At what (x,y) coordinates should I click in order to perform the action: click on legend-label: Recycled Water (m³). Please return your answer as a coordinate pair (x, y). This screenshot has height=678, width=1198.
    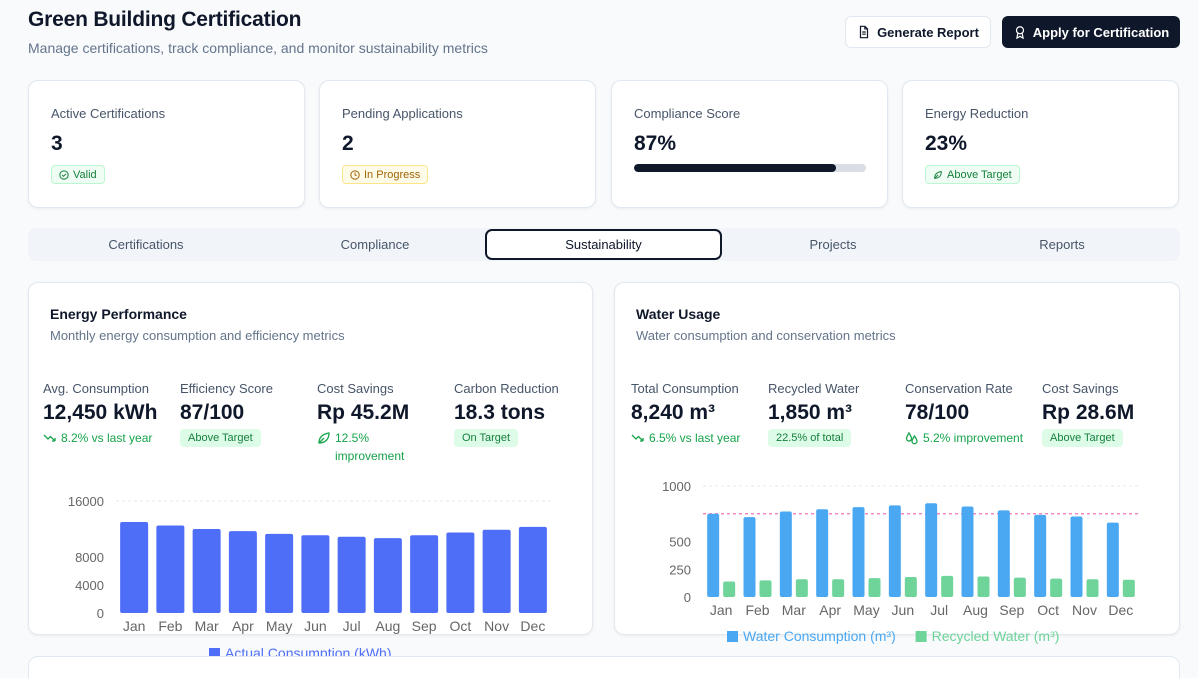
    Looking at the image, I should click on (996, 636).